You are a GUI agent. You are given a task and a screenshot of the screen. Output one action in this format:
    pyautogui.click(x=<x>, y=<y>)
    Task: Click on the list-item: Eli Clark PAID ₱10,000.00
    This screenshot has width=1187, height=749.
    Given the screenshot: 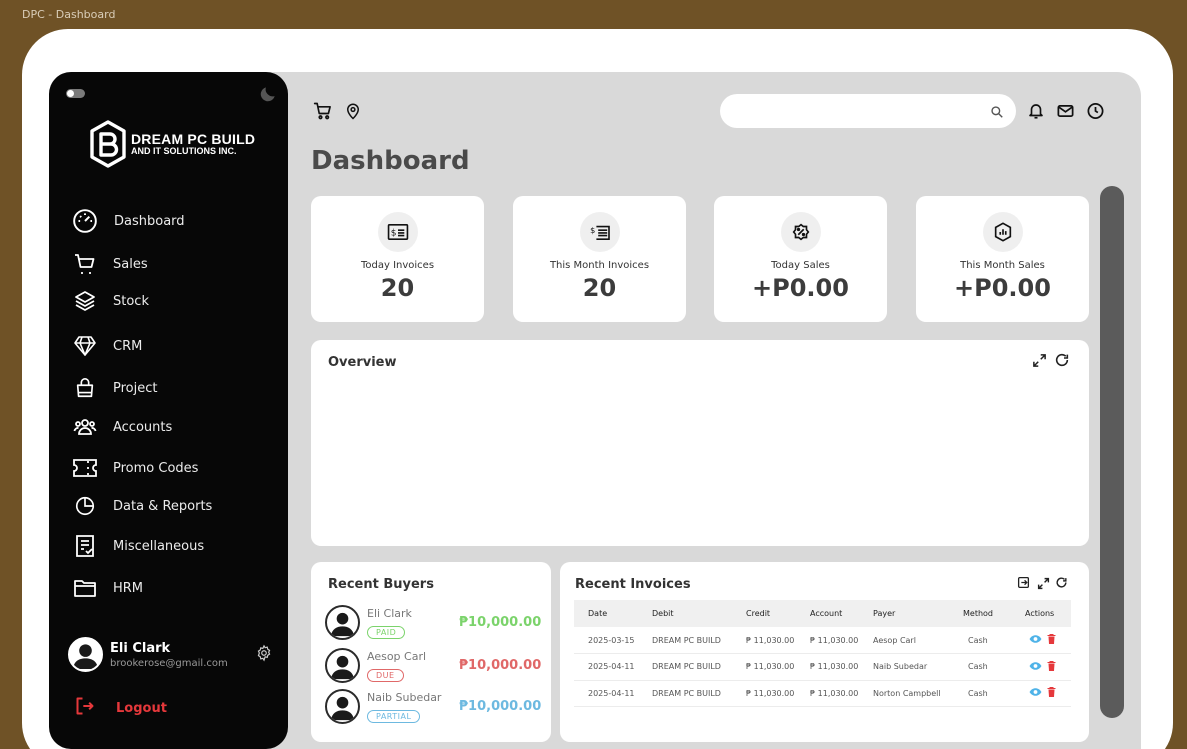 What is the action you would take?
    pyautogui.click(x=433, y=622)
    